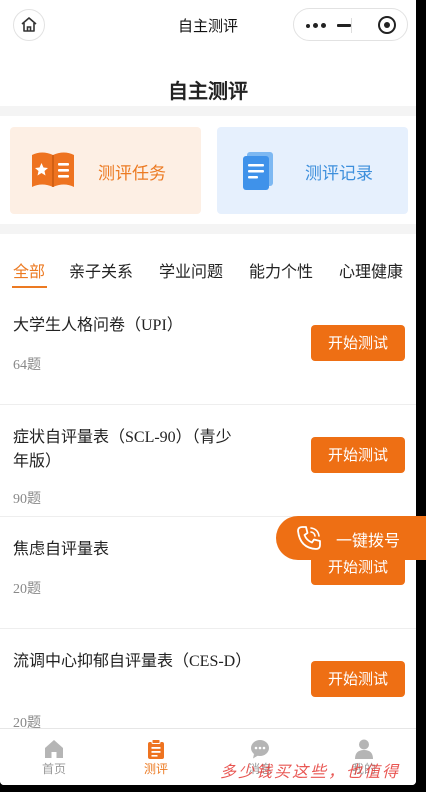 Image resolution: width=426 pixels, height=792 pixels. Describe the element at coordinates (208, 91) in the screenshot. I see `page-title: 自主测评` at that location.